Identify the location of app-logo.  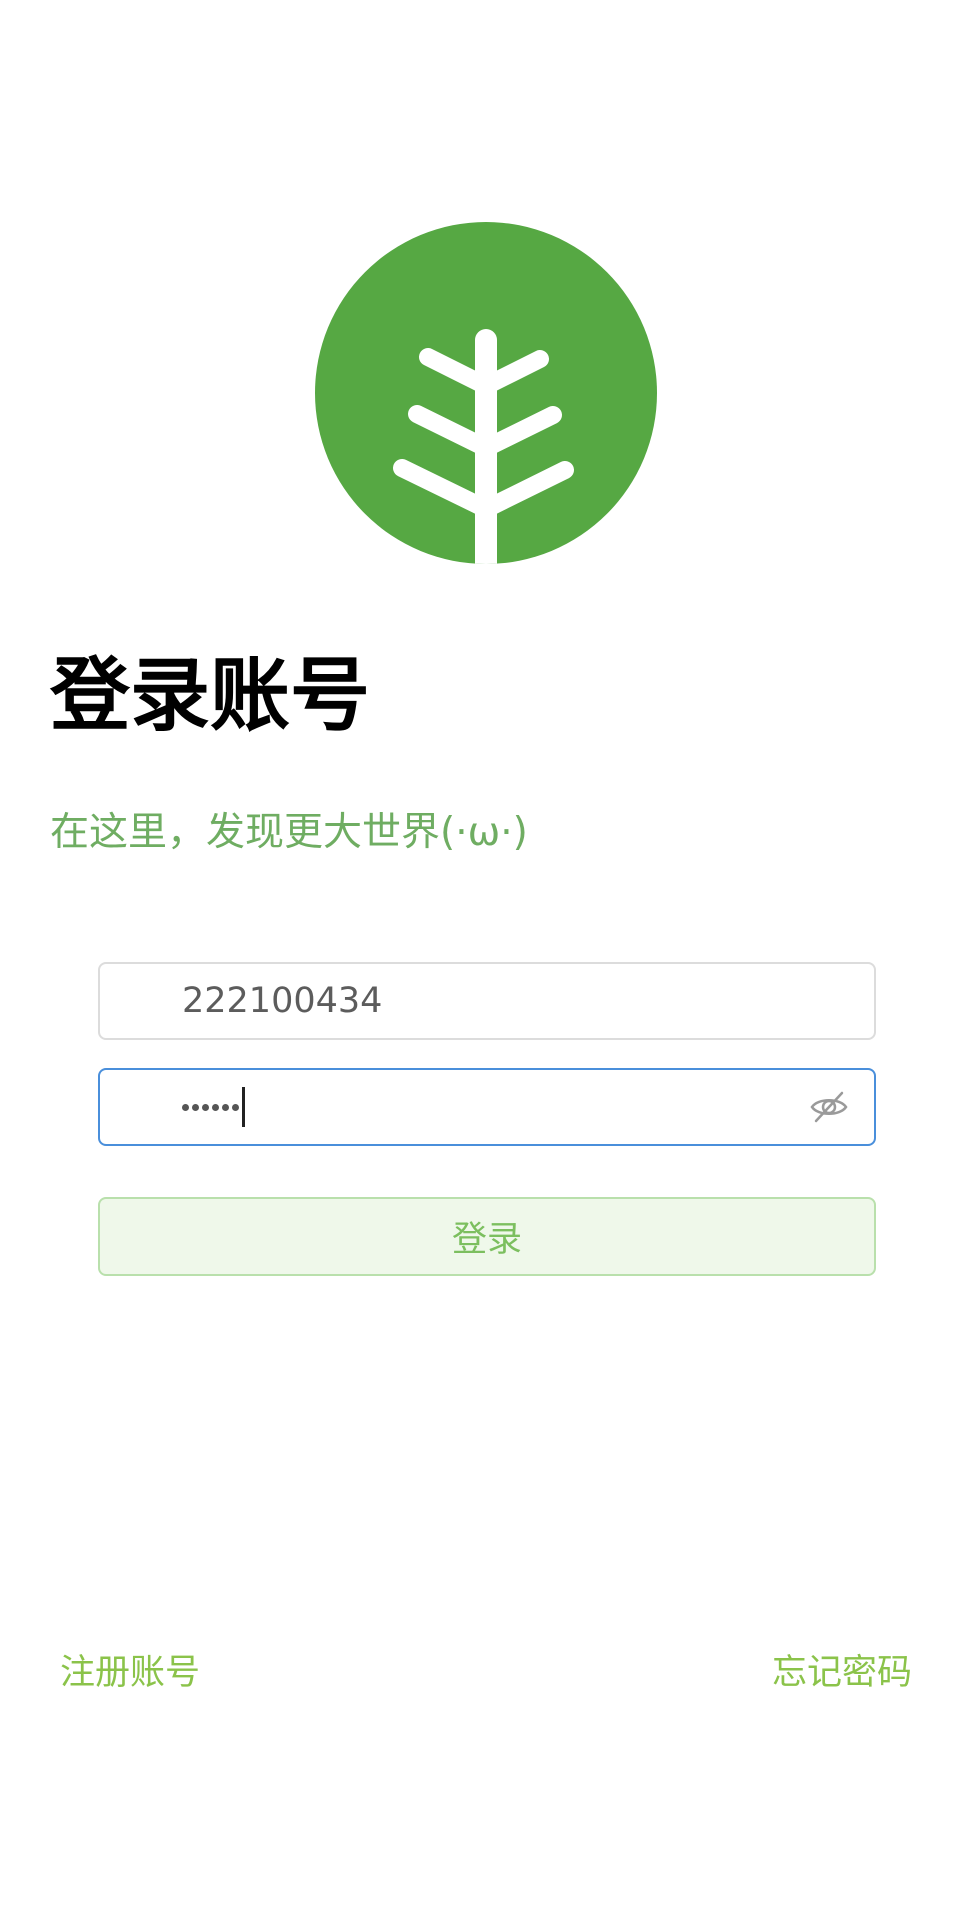
(486, 393).